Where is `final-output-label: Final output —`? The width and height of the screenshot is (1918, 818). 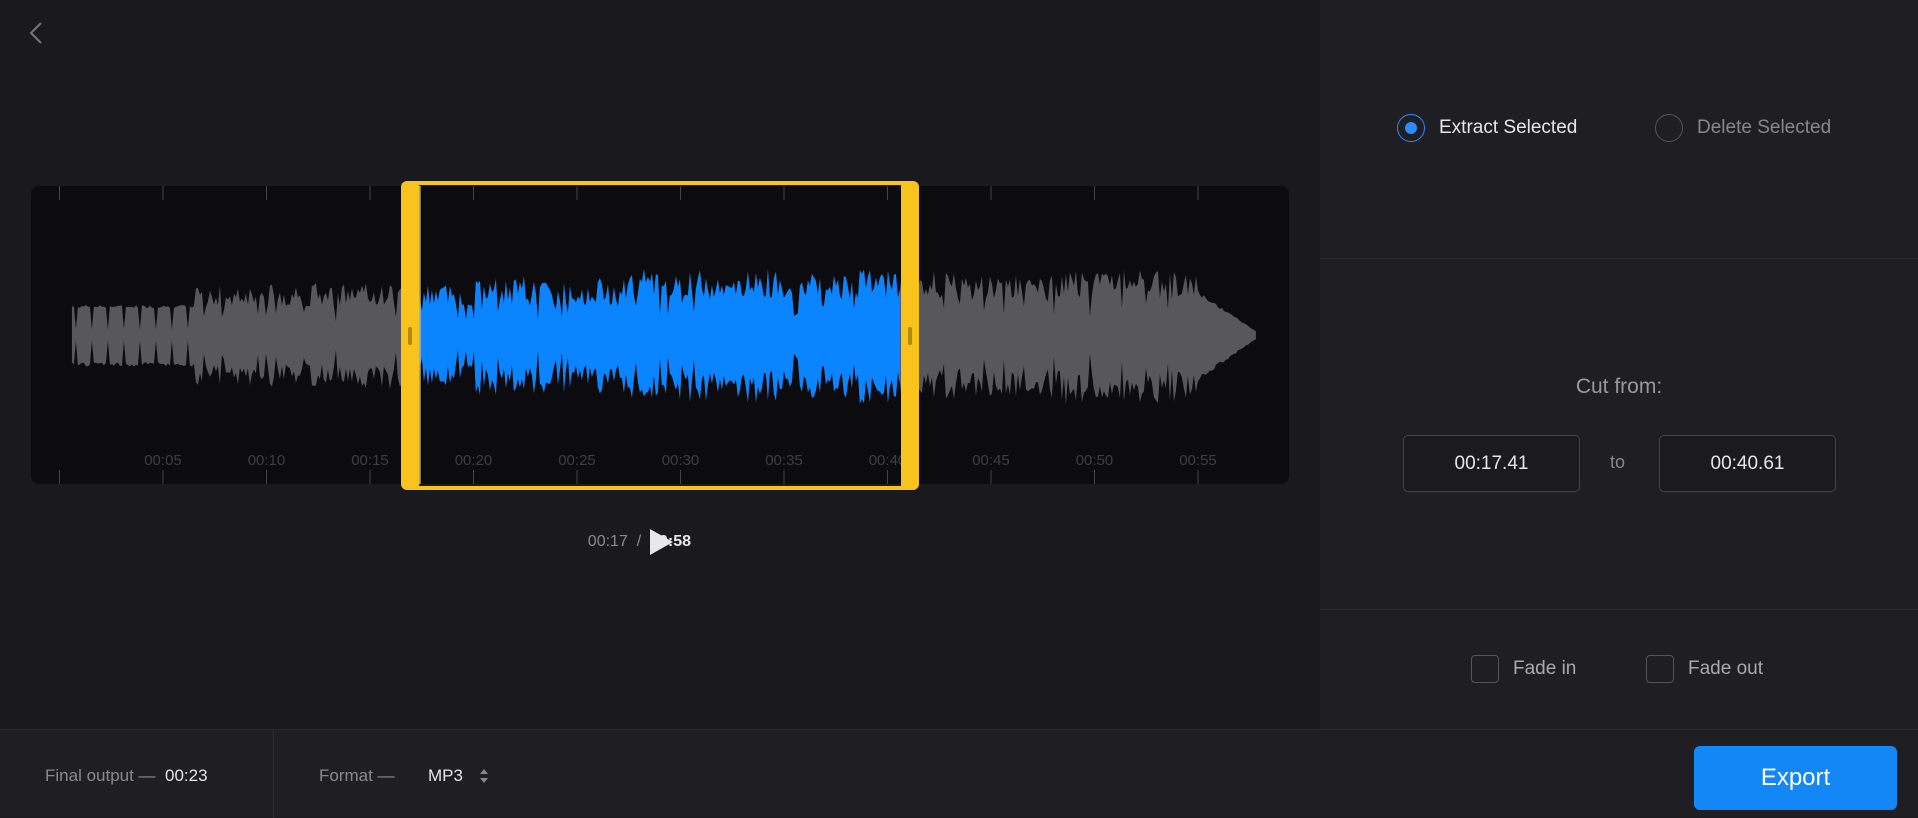 final-output-label: Final output — is located at coordinates (100, 775).